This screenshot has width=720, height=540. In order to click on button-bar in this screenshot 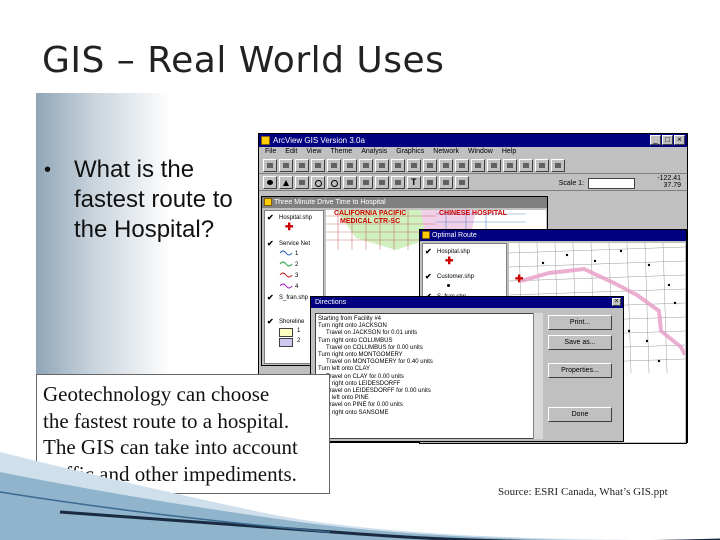, I will do `click(473, 165)`.